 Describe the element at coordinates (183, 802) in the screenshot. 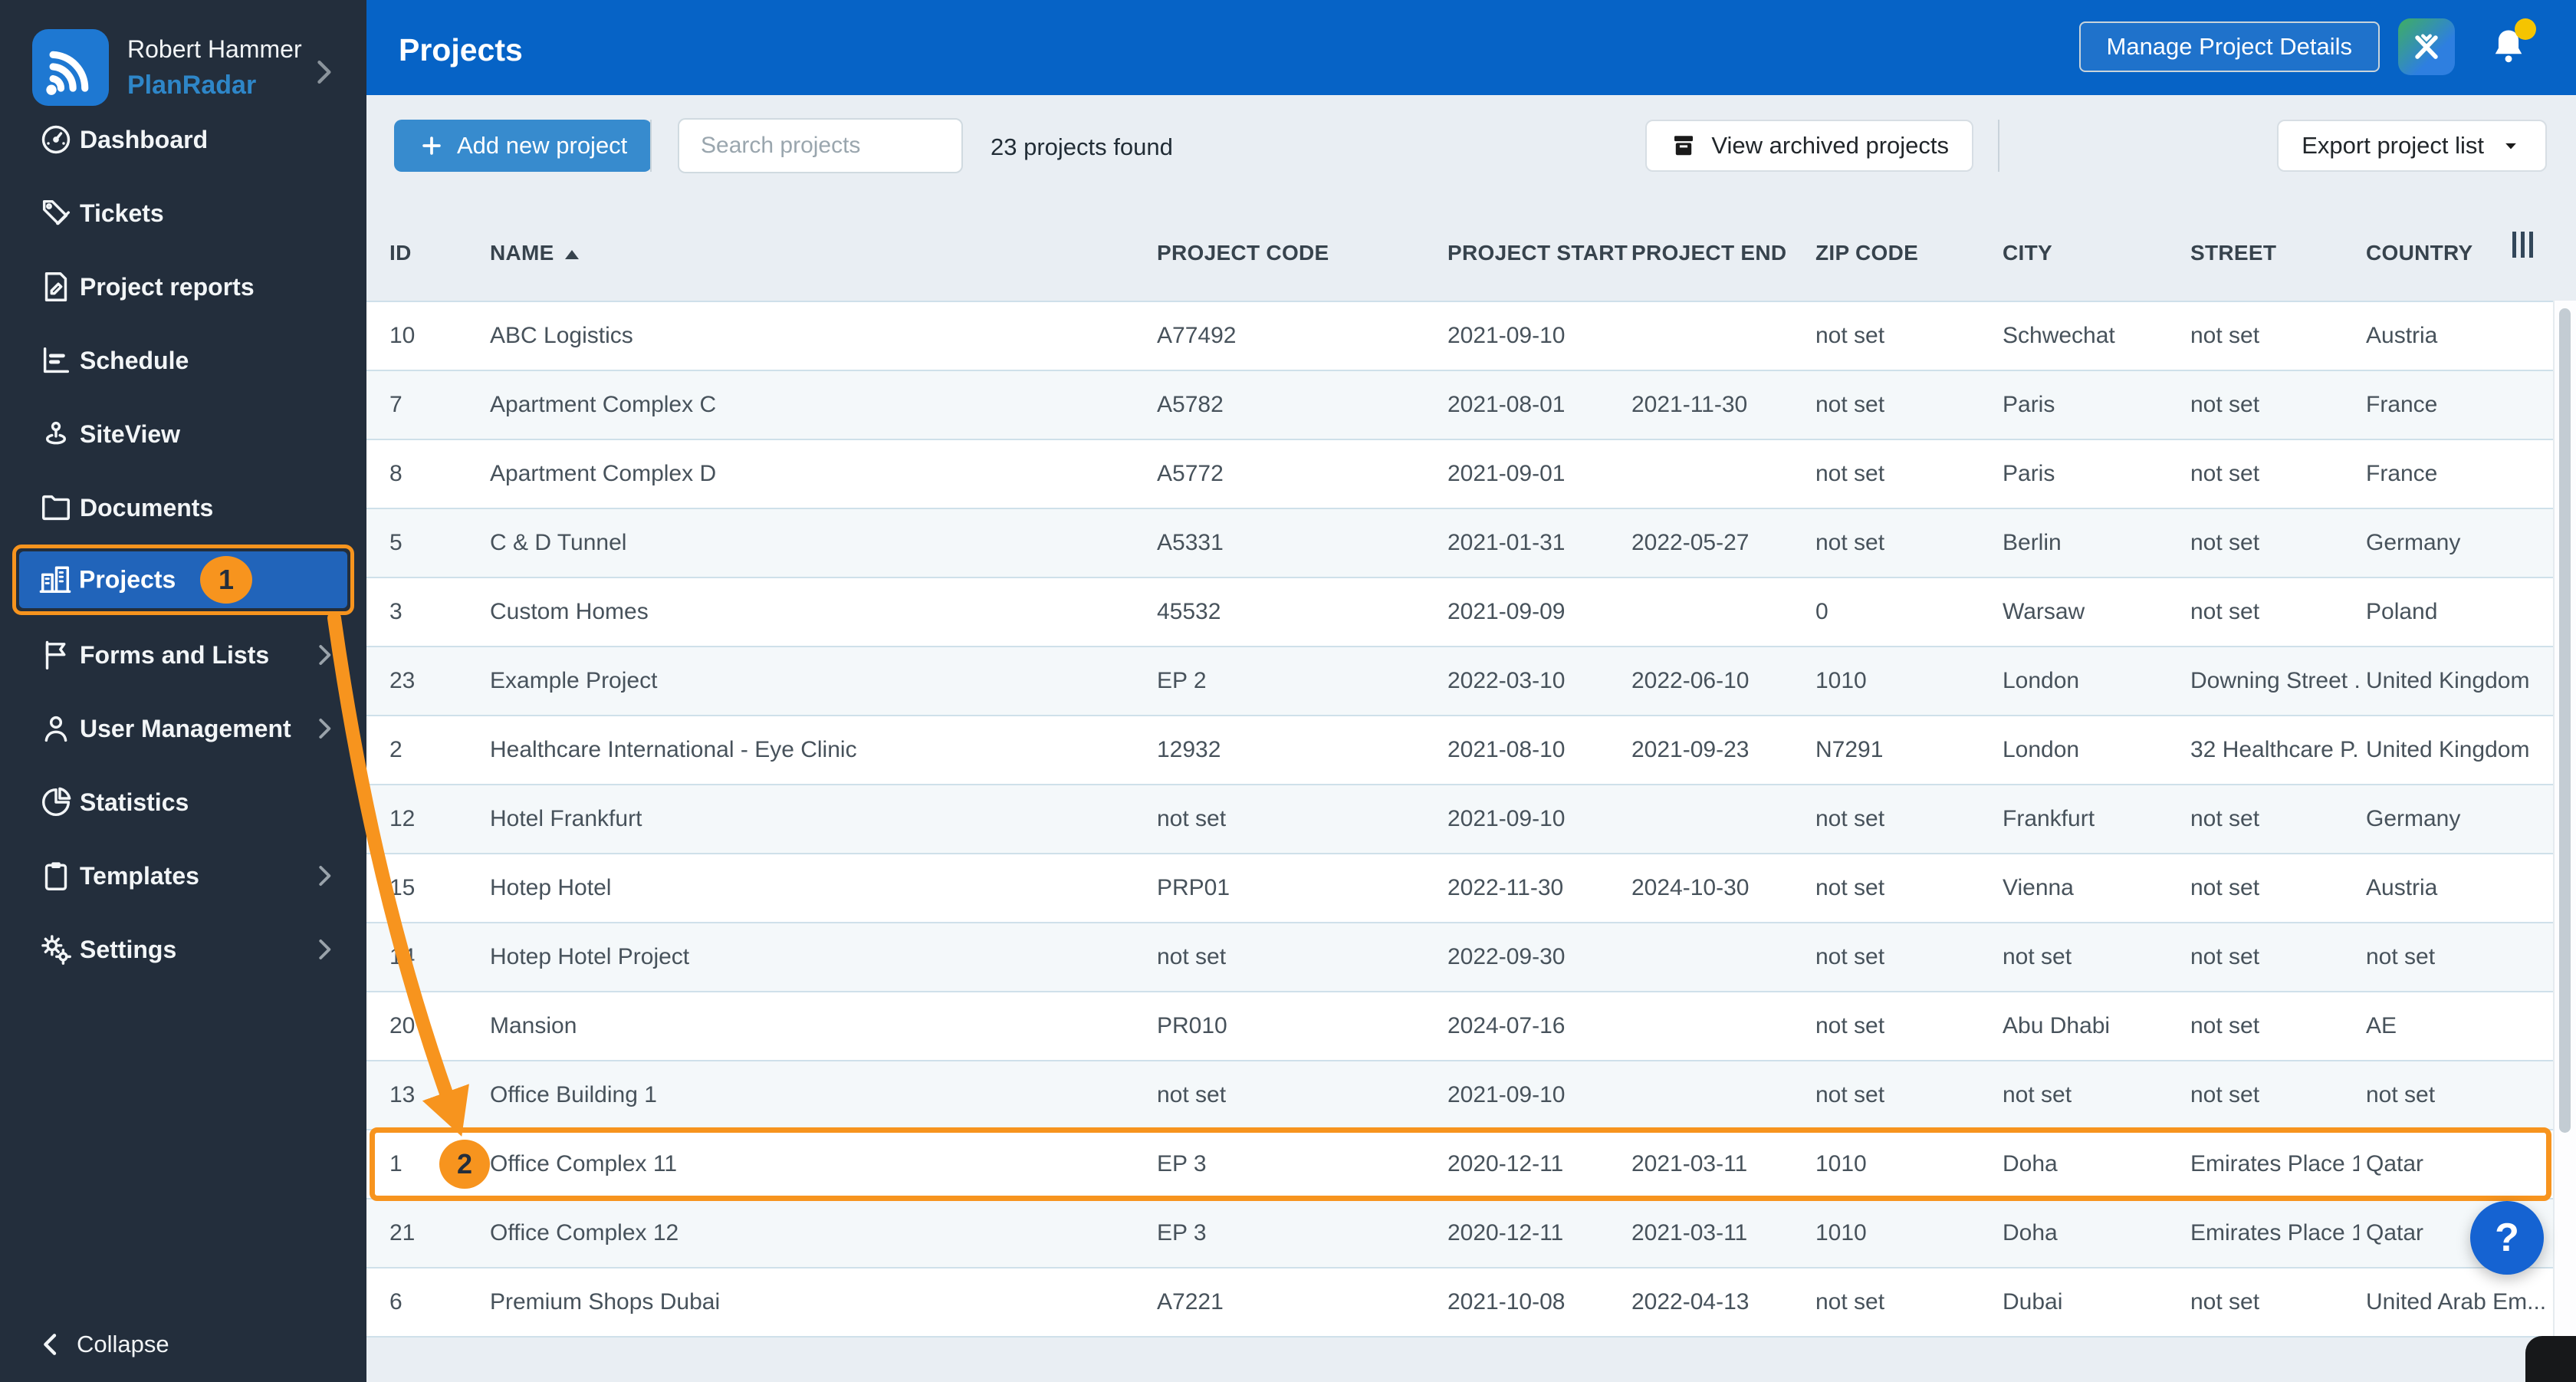

I see `sidebar-item-statistics: Statistics` at that location.